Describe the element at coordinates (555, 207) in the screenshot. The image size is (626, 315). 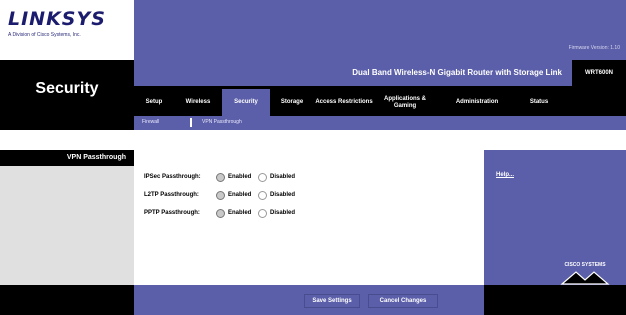
I see `help-panel: Help... CISCO SYSTEMS` at that location.